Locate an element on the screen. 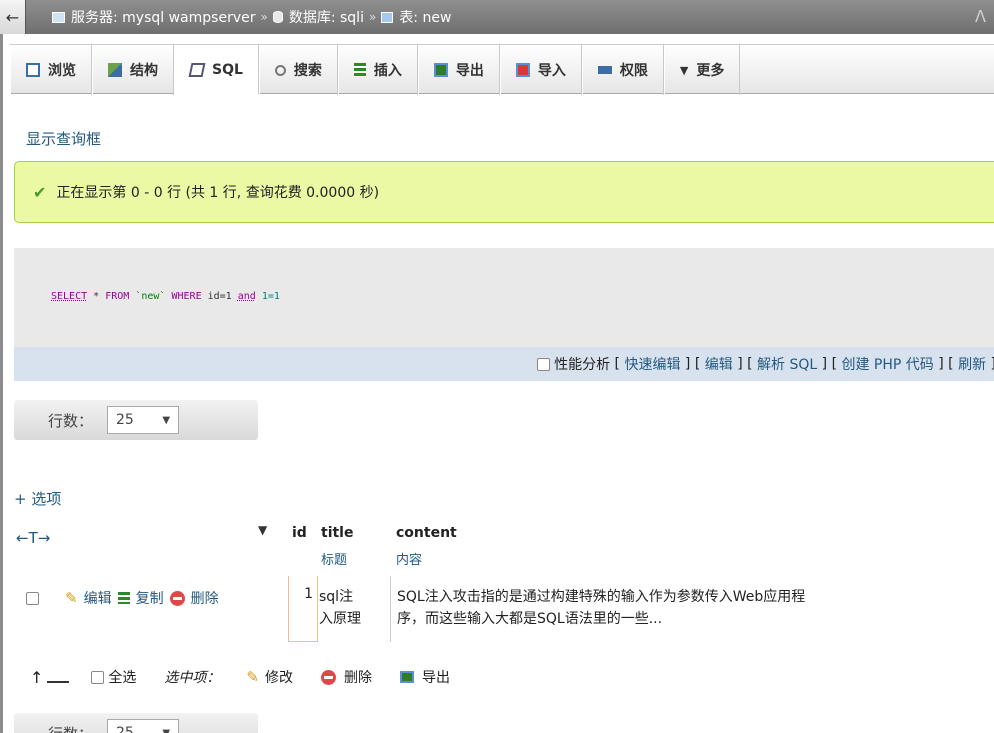 Image resolution: width=994 pixels, height=733 pixels. row-content-line-1: SQL注入攻击指的是通过构建特殊的输入作为参数传入Web应用程 is located at coordinates (601, 597).